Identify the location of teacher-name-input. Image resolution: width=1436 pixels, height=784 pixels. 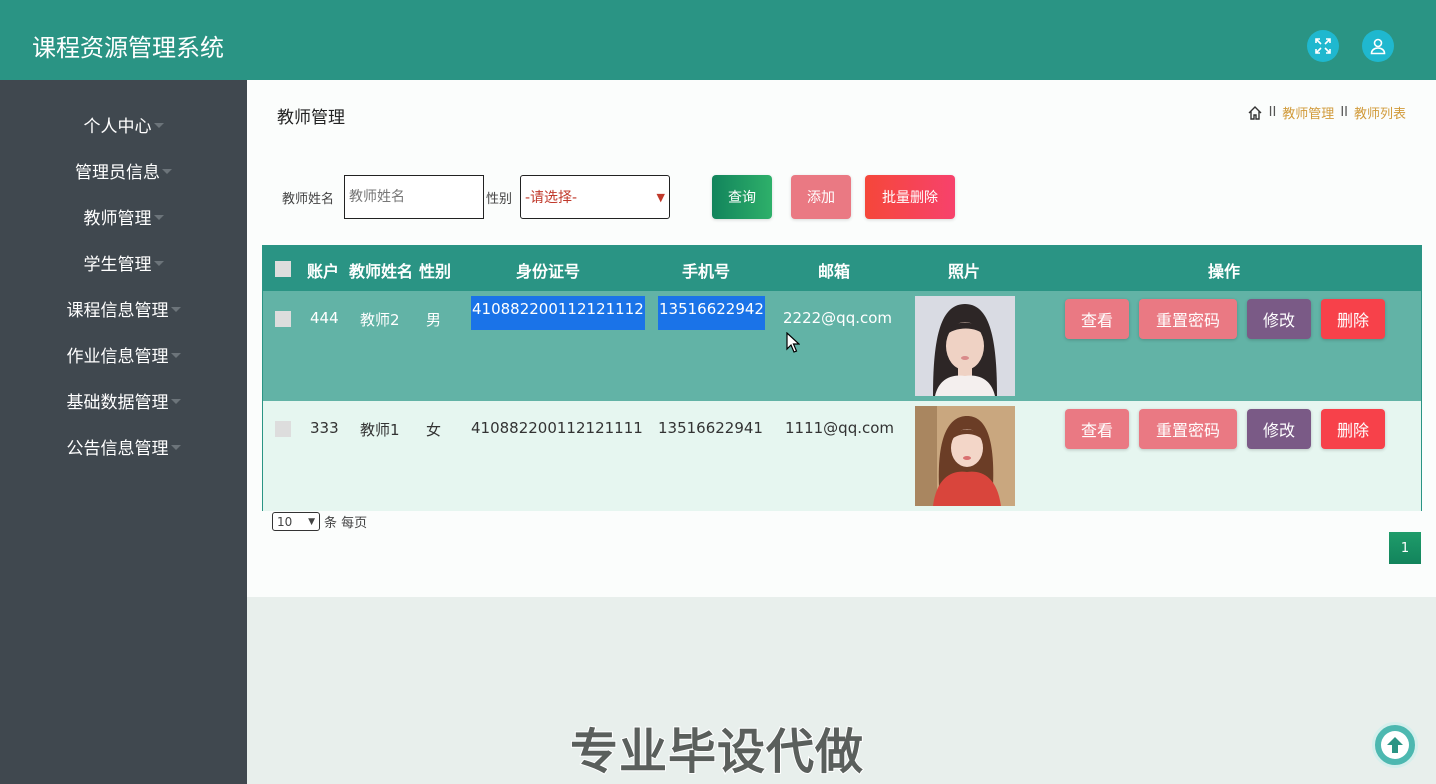
(414, 197).